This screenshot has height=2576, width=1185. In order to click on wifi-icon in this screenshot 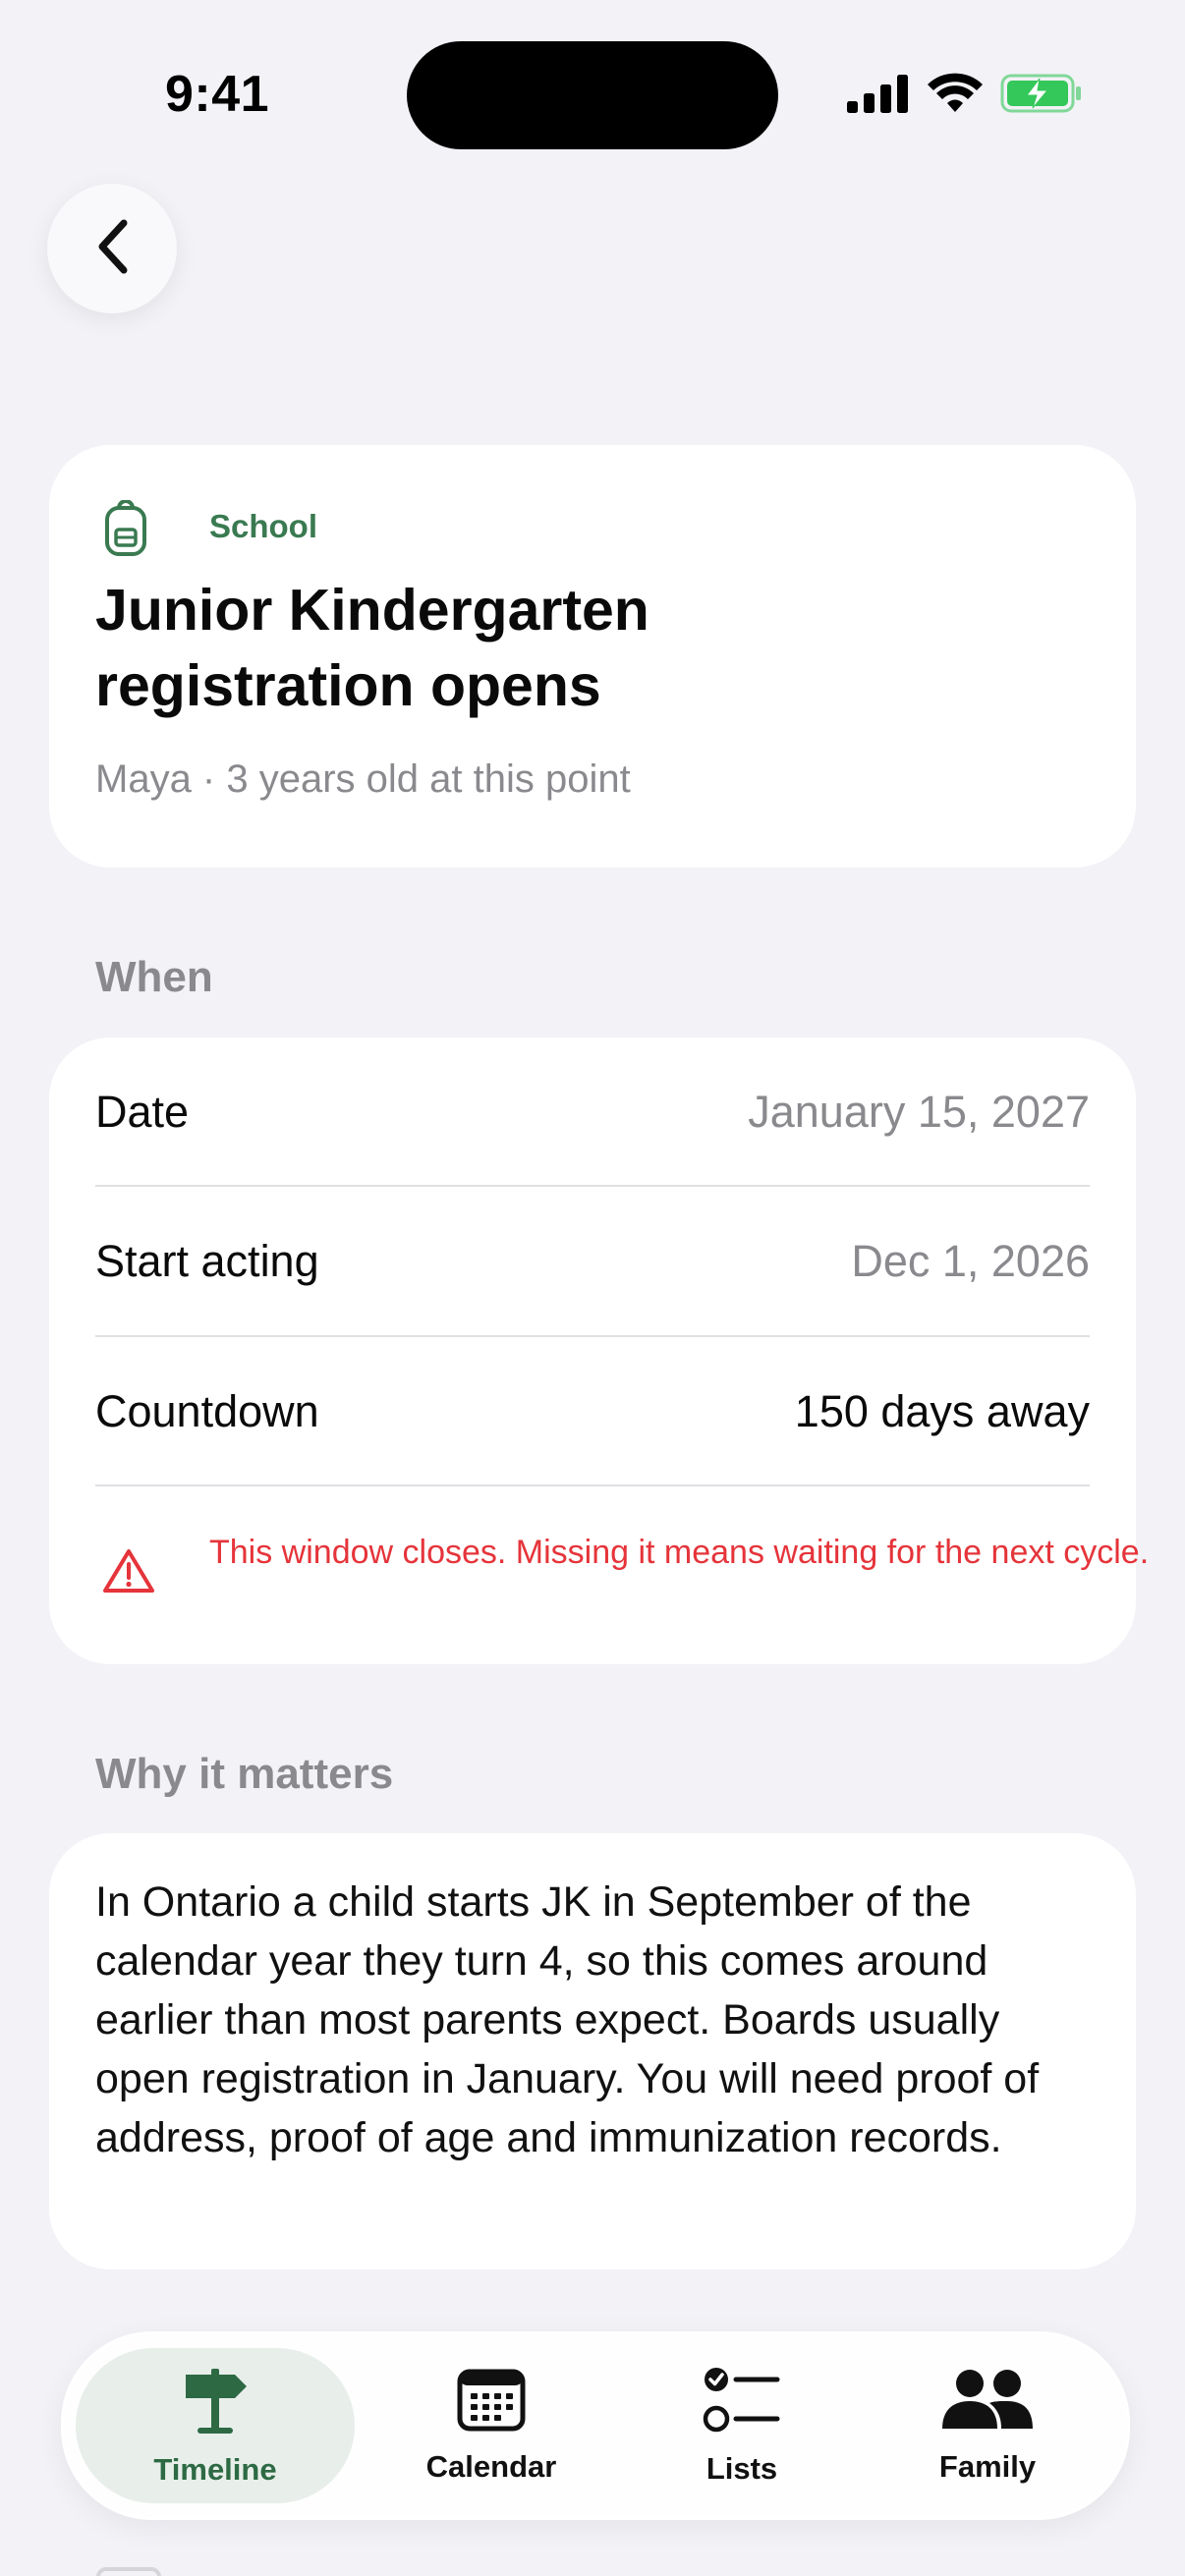, I will do `click(956, 96)`.